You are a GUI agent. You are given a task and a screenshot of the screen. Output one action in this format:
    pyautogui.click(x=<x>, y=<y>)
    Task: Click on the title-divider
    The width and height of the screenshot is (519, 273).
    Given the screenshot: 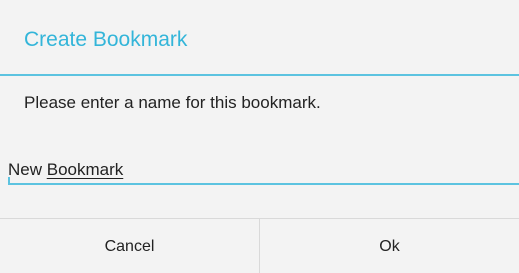 What is the action you would take?
    pyautogui.click(x=259, y=75)
    